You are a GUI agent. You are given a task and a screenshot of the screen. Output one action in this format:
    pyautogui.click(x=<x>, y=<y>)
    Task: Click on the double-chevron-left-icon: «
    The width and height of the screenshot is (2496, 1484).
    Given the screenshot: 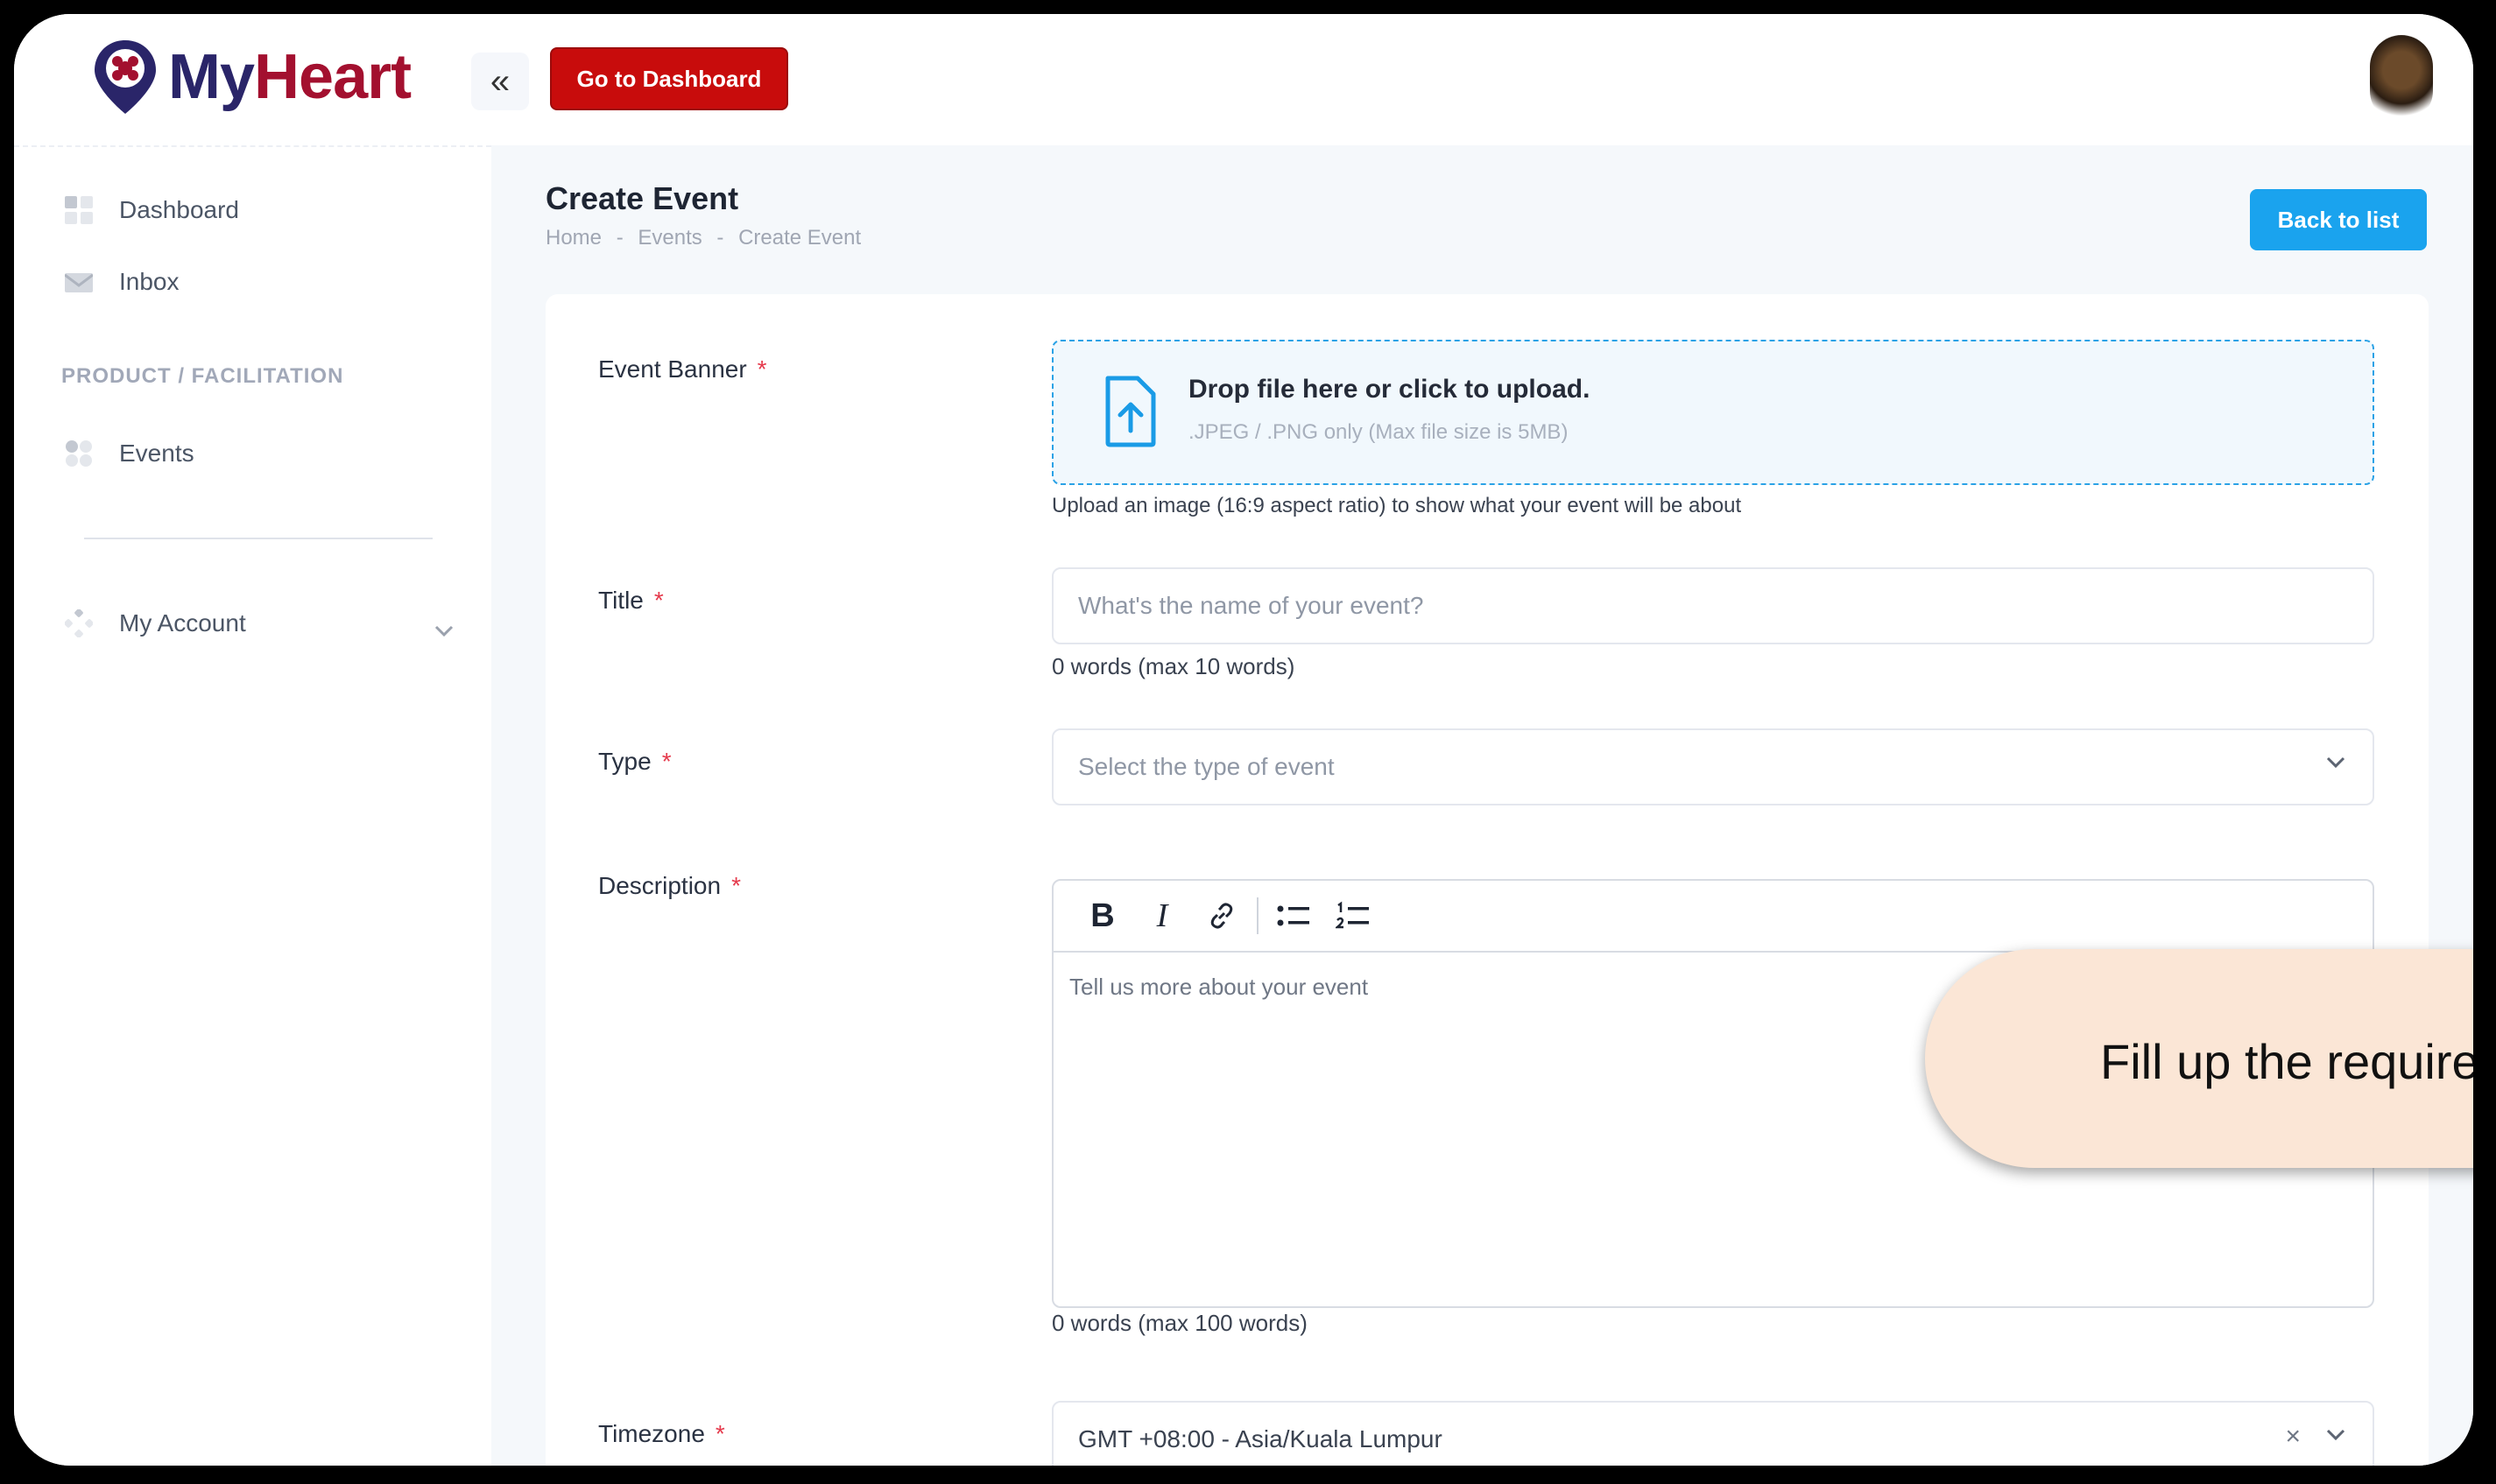 What is the action you would take?
    pyautogui.click(x=500, y=81)
    